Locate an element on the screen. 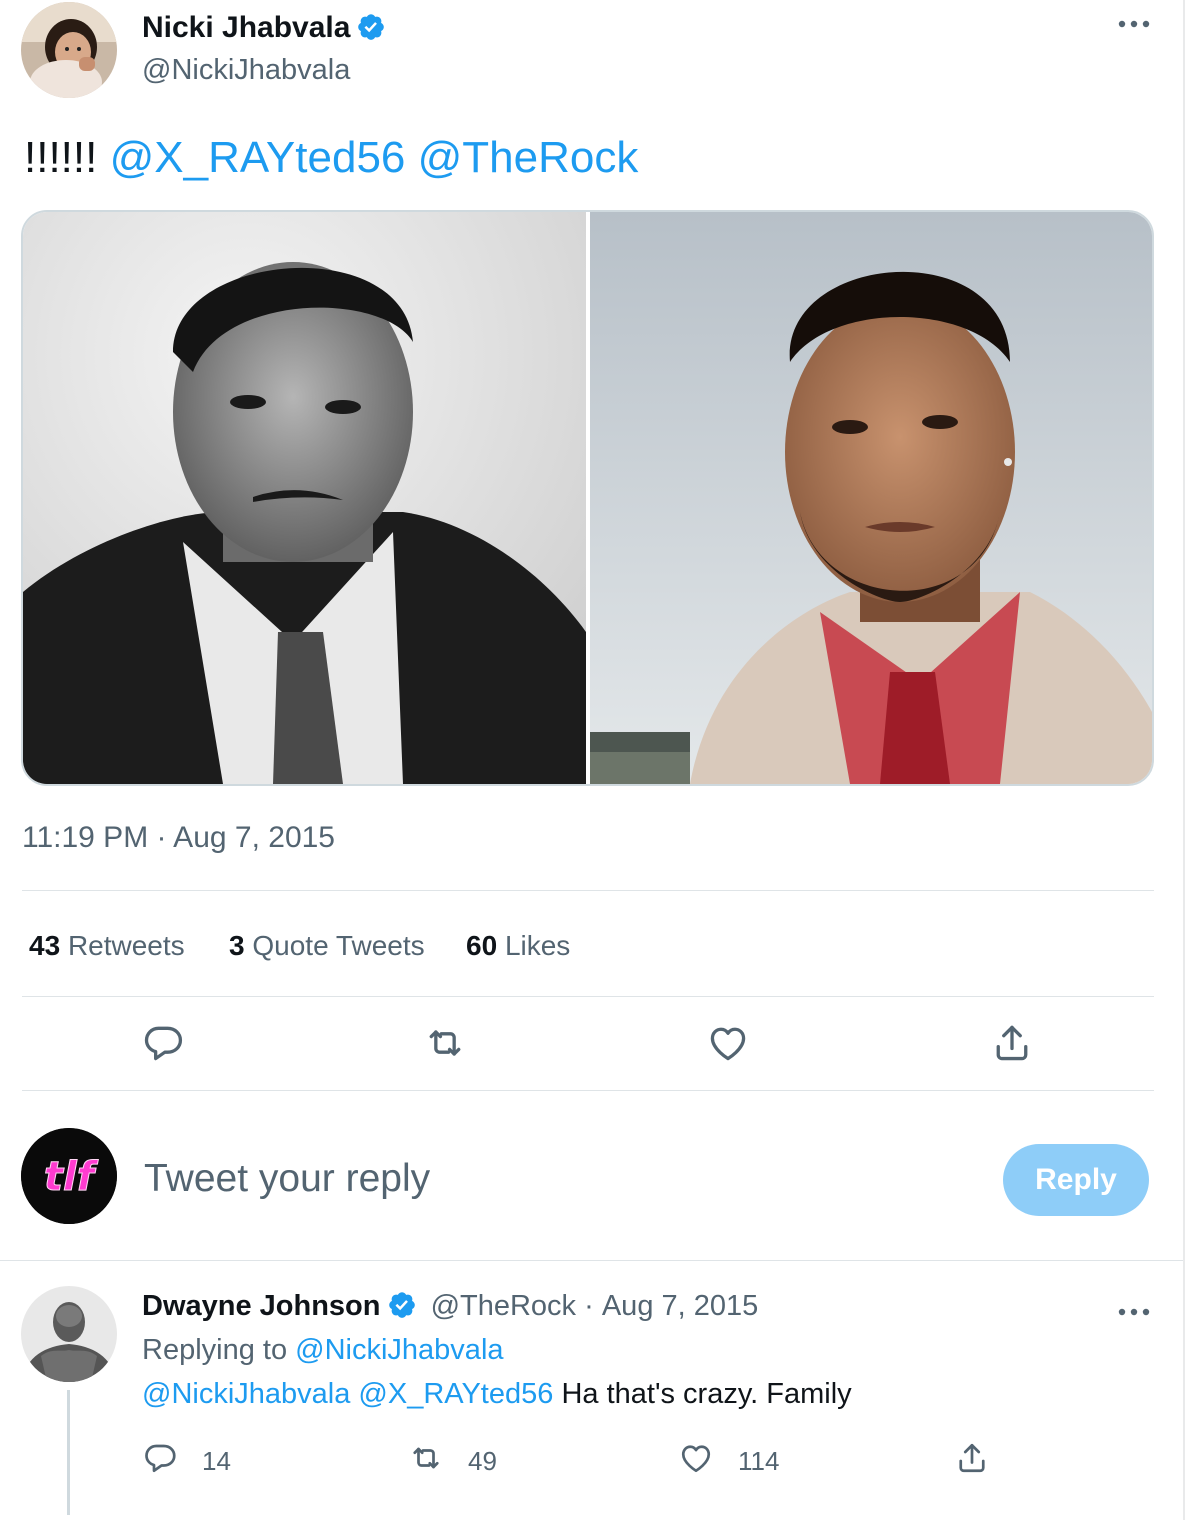  quotes-count: 3 is located at coordinates (237, 945).